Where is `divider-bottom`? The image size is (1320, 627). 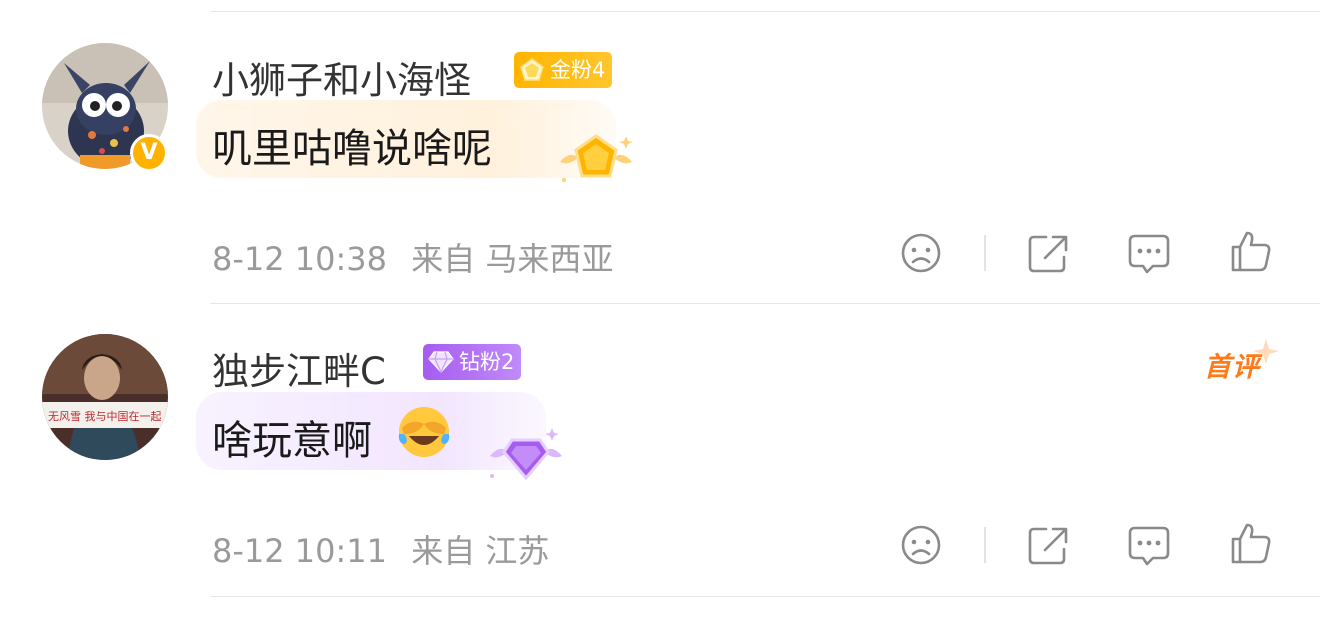 divider-bottom is located at coordinates (765, 596).